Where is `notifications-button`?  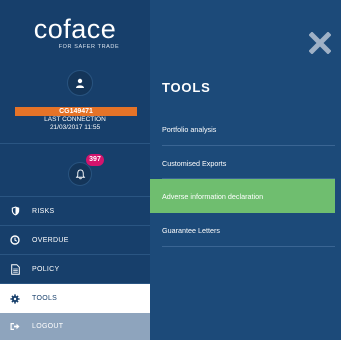
notifications-button is located at coordinates (80, 174).